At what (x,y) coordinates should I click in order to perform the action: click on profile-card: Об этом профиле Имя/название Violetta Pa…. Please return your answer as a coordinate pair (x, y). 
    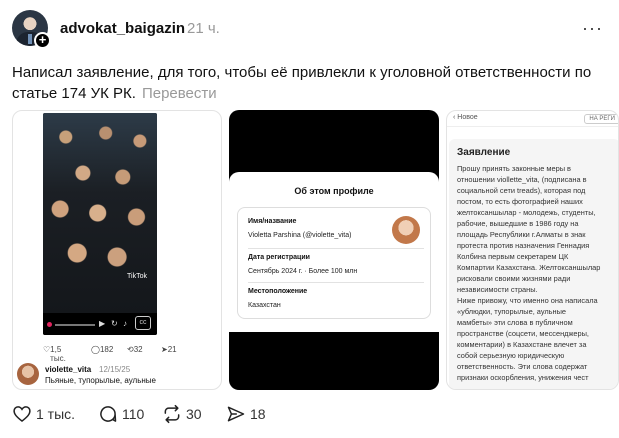
    Looking at the image, I should click on (334, 252).